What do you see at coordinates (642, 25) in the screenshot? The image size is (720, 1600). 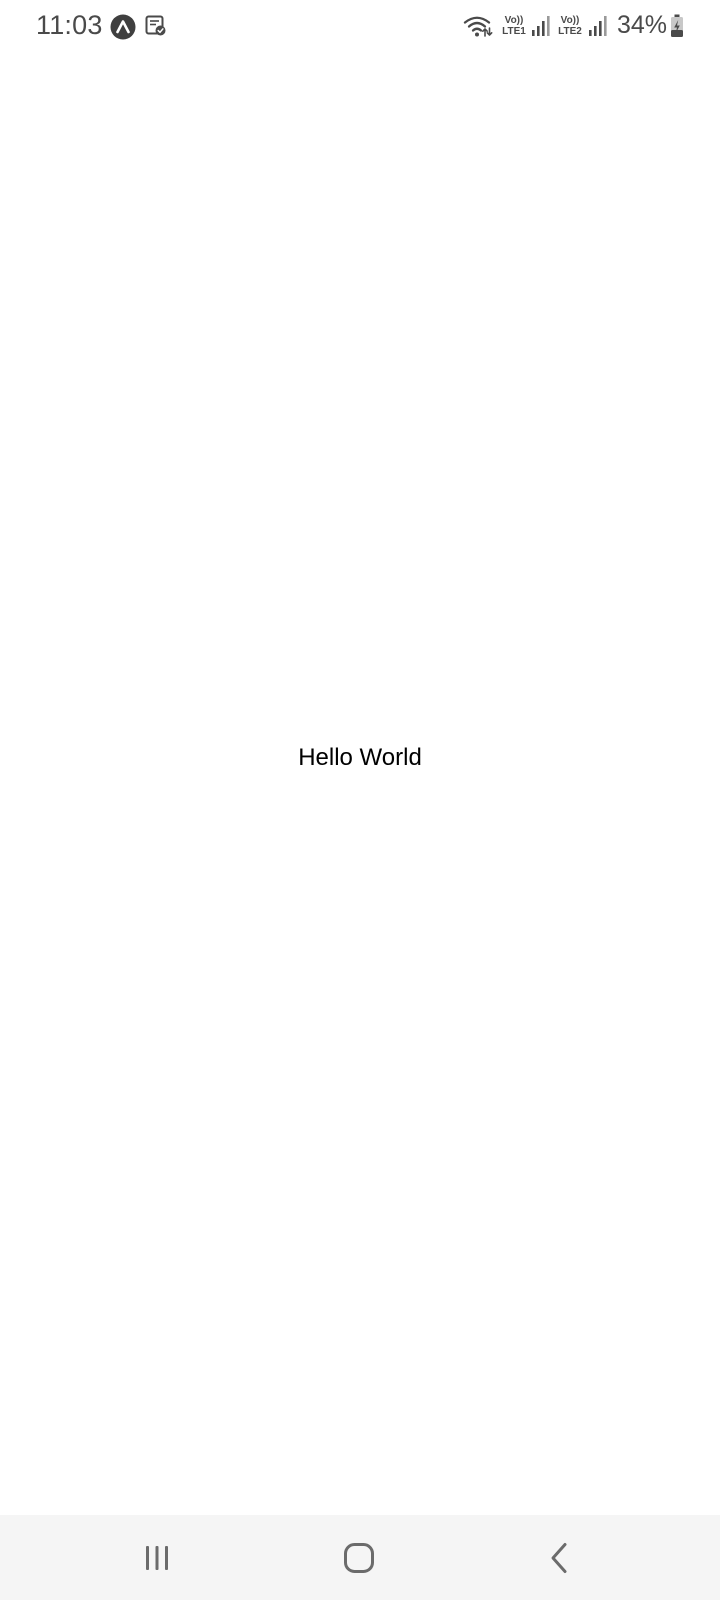 I see `battery-percentage: 34%` at bounding box center [642, 25].